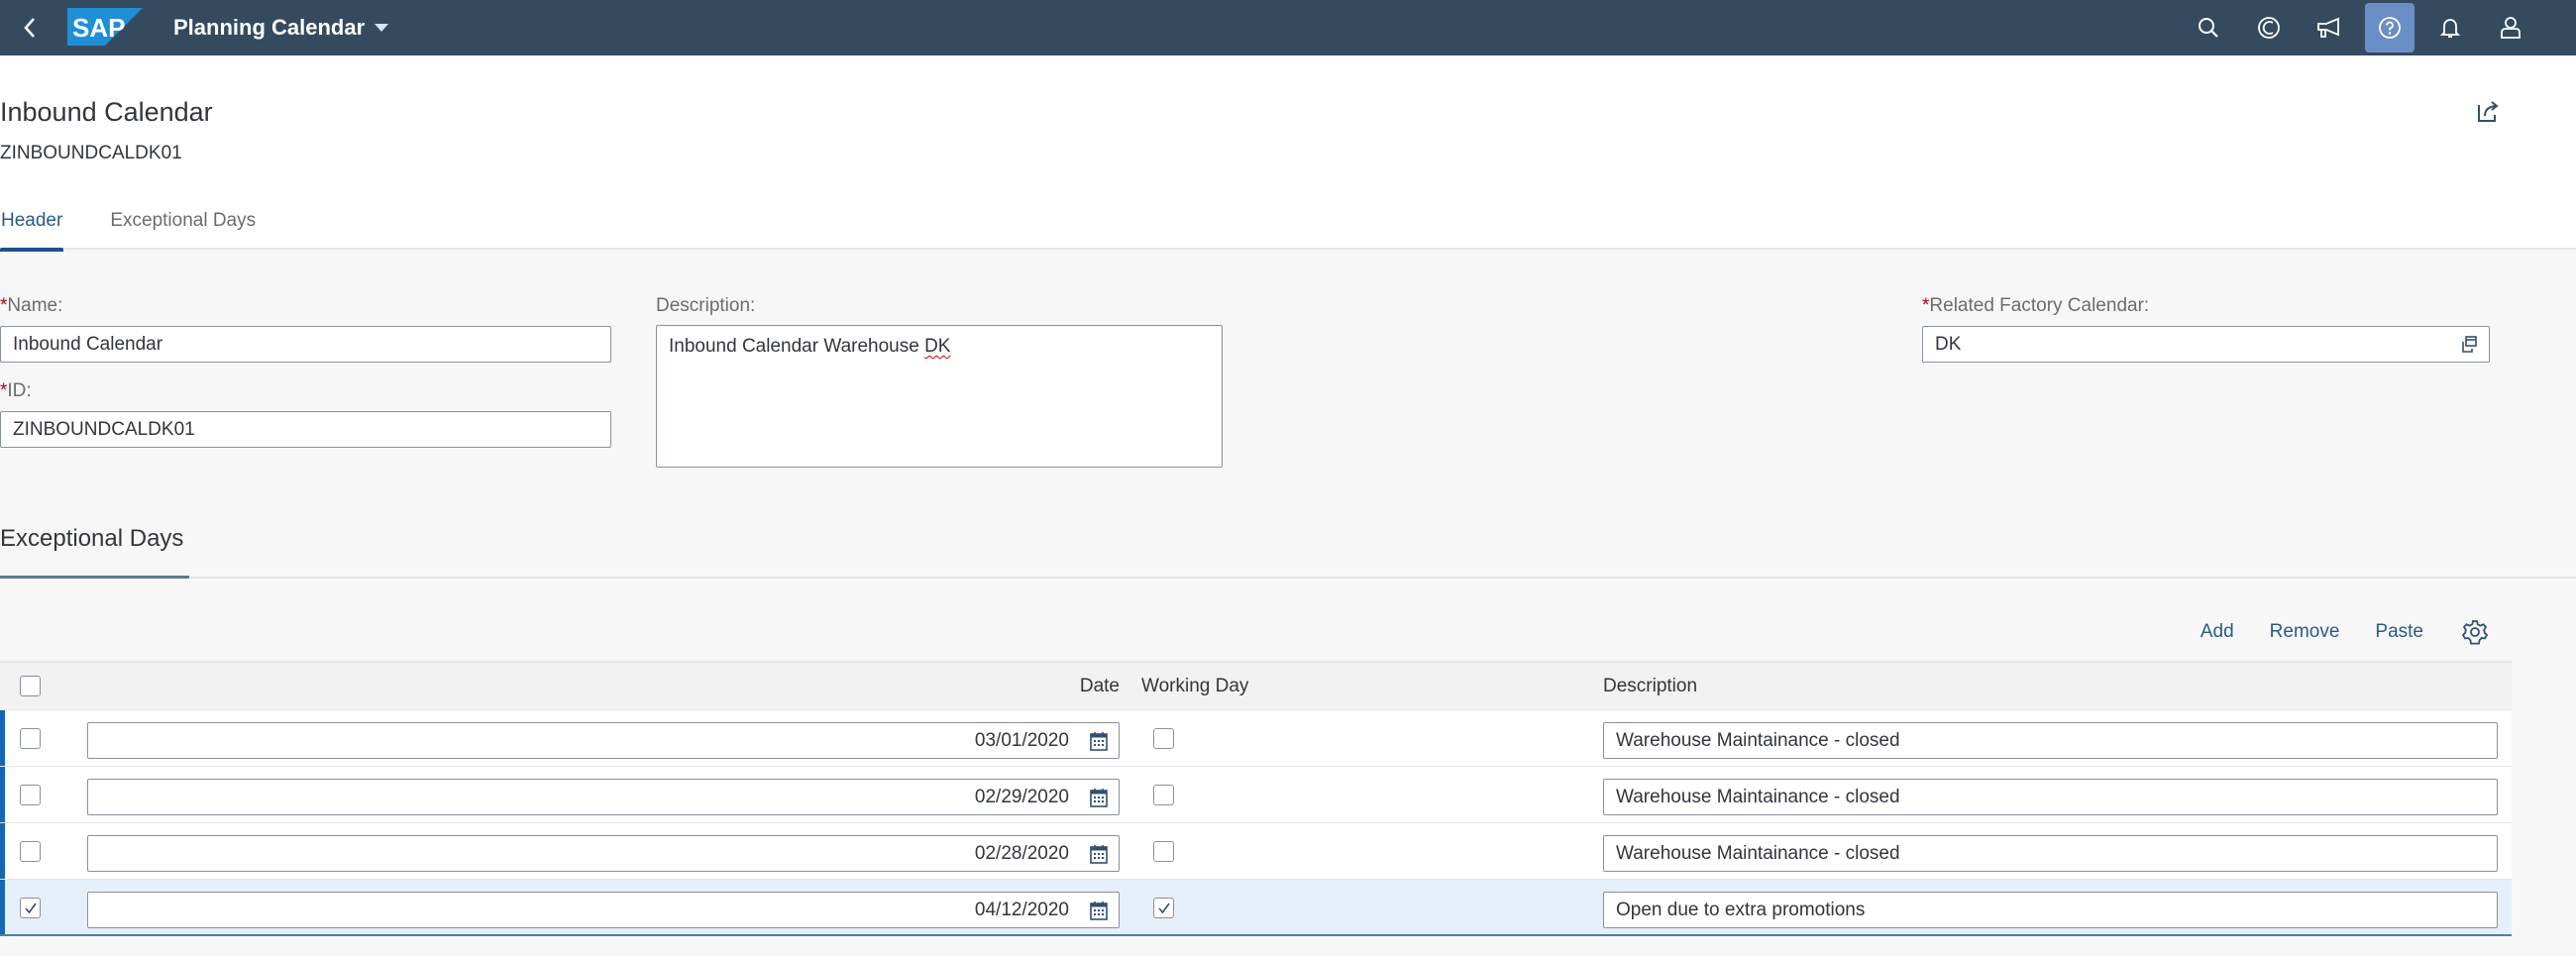 This screenshot has width=2576, height=956. What do you see at coordinates (2475, 632) in the screenshot?
I see `settings-gear-icon` at bounding box center [2475, 632].